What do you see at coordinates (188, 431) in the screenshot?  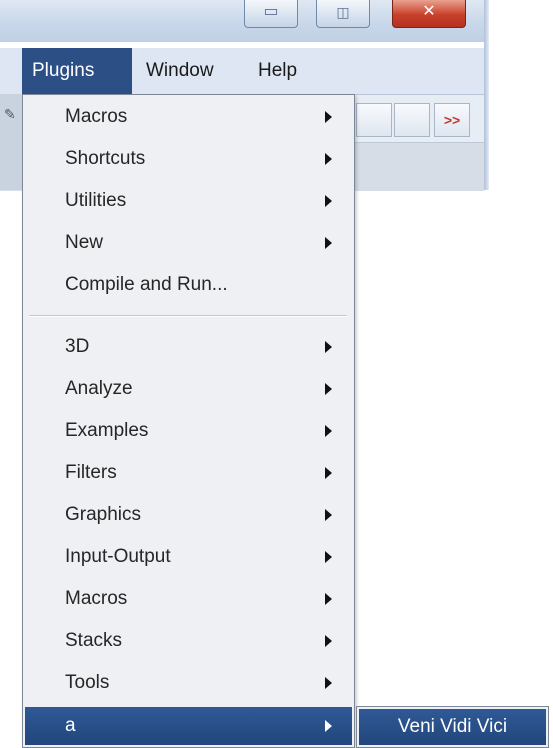 I see `menu-item-examples: Examples` at bounding box center [188, 431].